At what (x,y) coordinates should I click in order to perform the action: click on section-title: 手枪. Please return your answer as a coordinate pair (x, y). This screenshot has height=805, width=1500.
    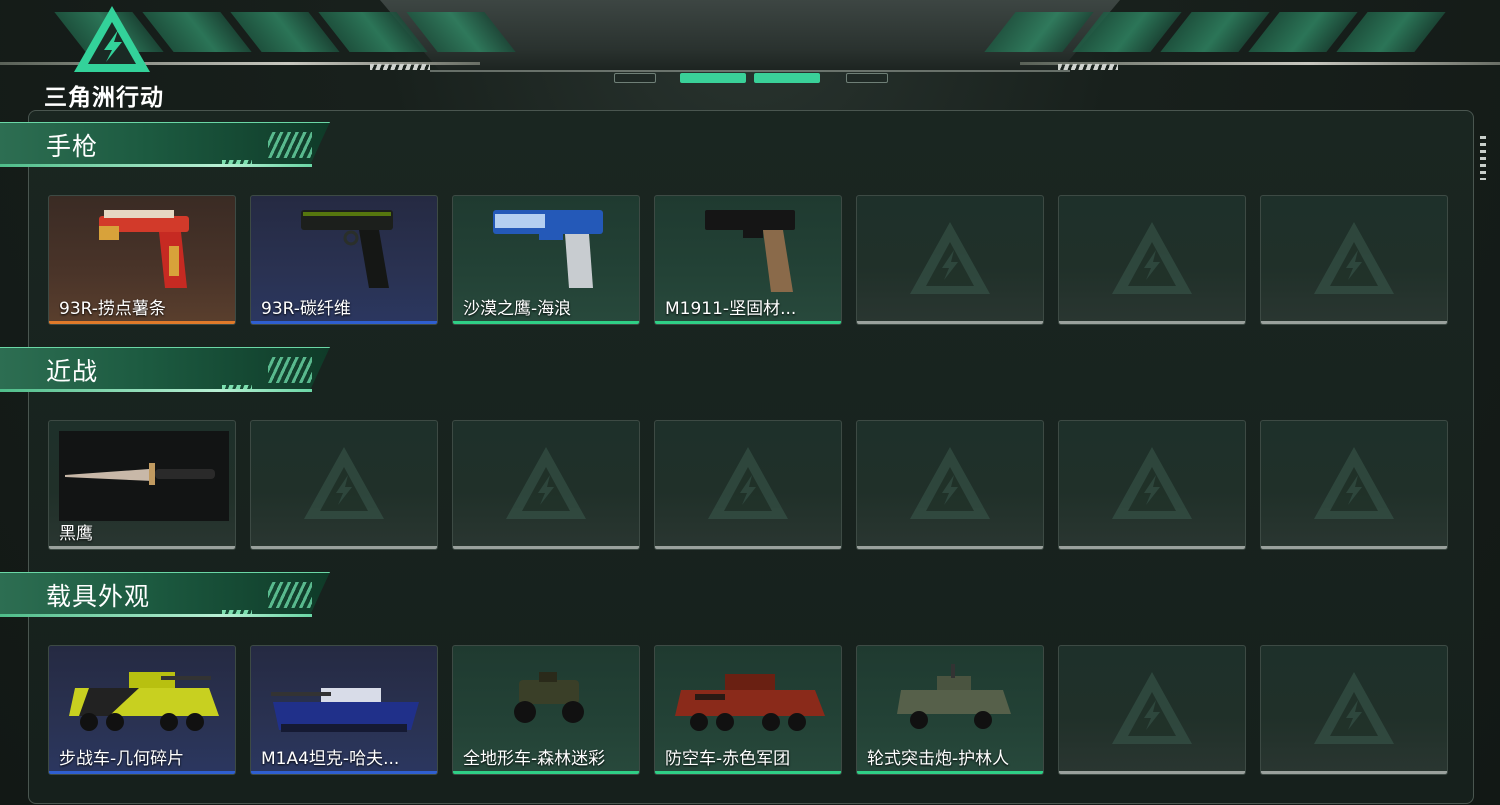
    Looking at the image, I should click on (72, 146).